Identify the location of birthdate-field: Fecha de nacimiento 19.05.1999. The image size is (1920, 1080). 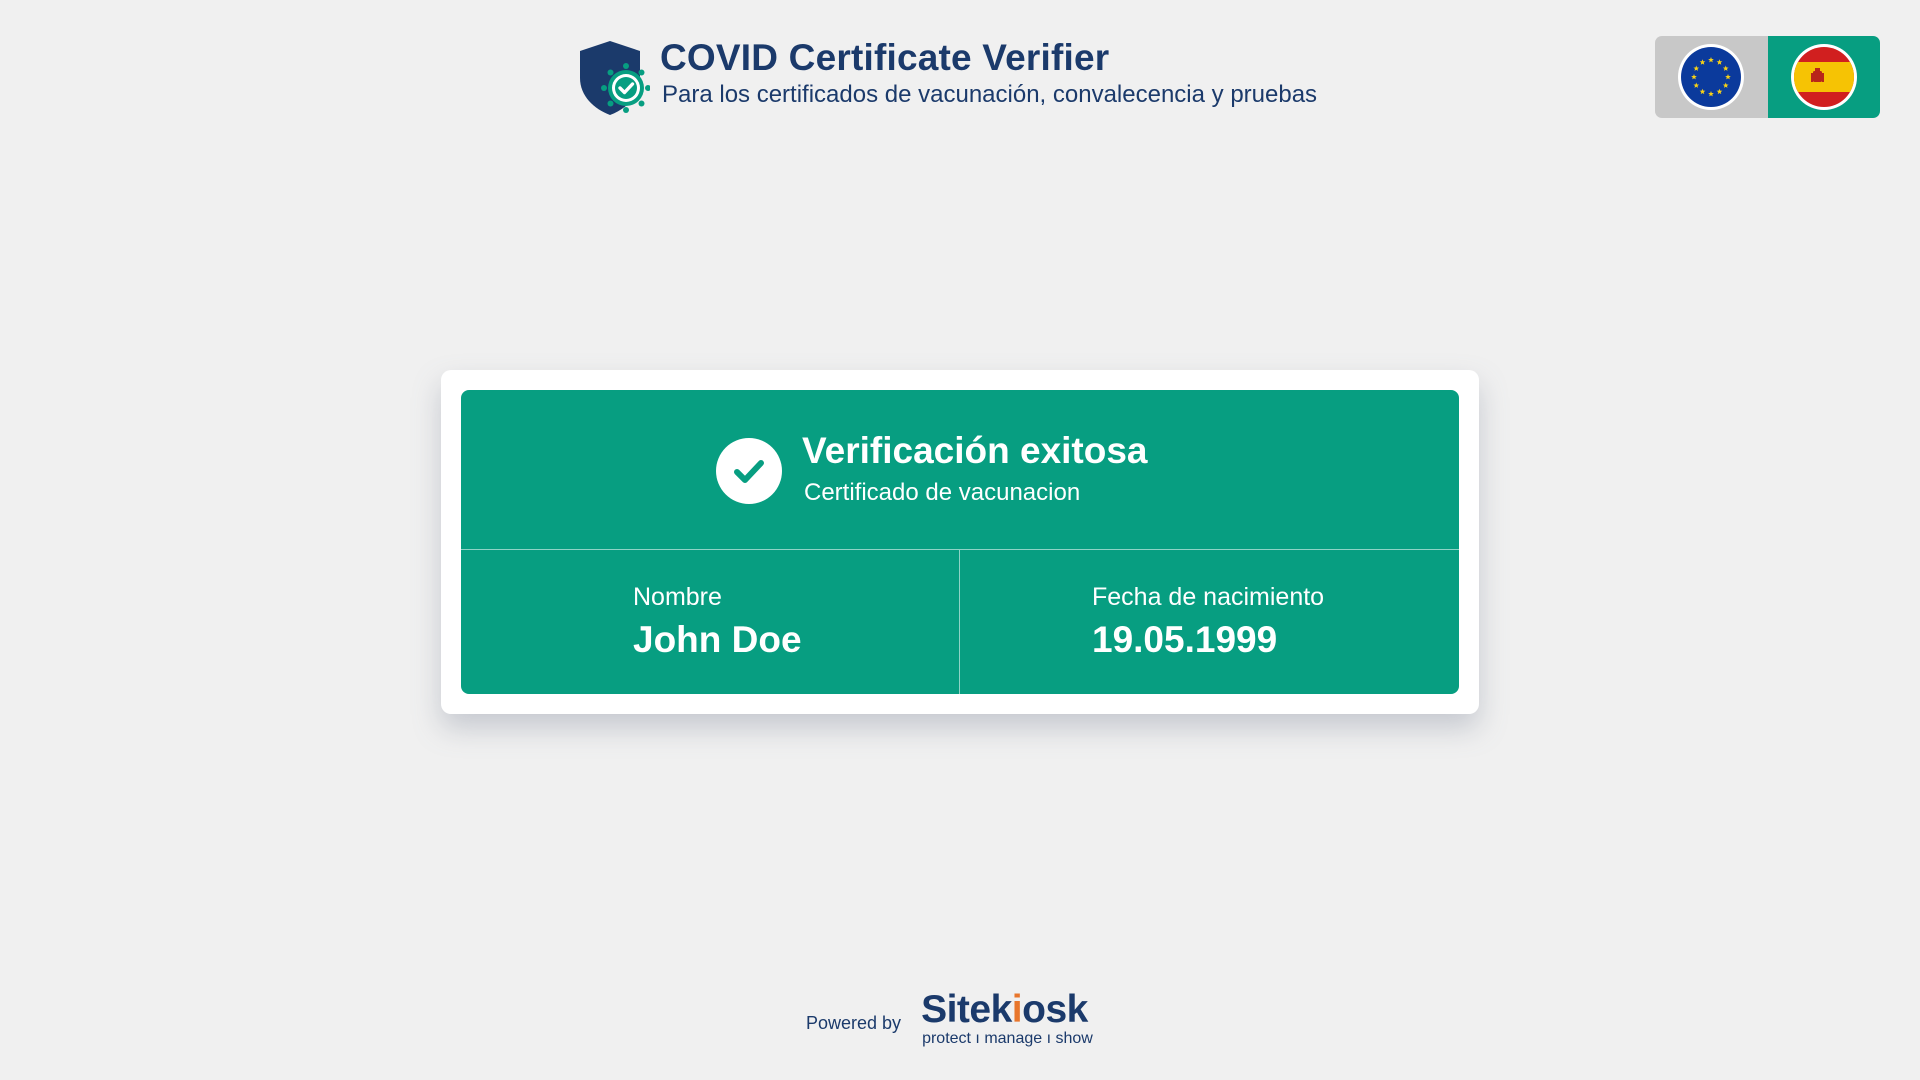
(1209, 622).